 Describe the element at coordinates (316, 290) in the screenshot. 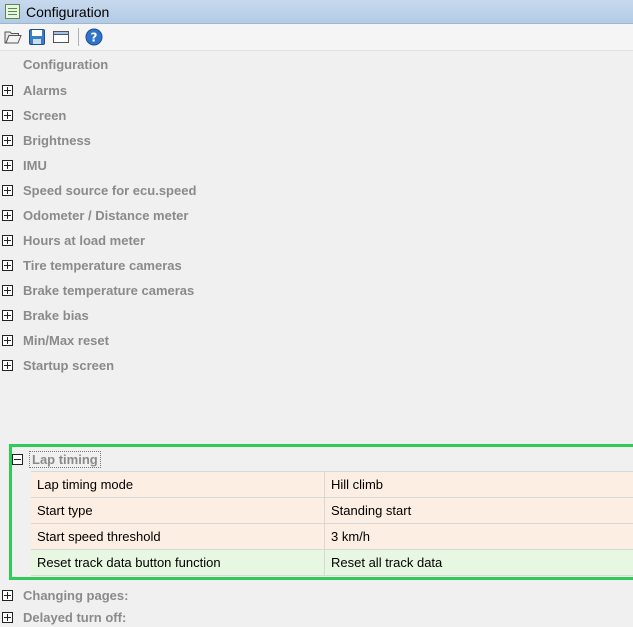

I see `tree-category-row: Brake temperature cameras` at that location.